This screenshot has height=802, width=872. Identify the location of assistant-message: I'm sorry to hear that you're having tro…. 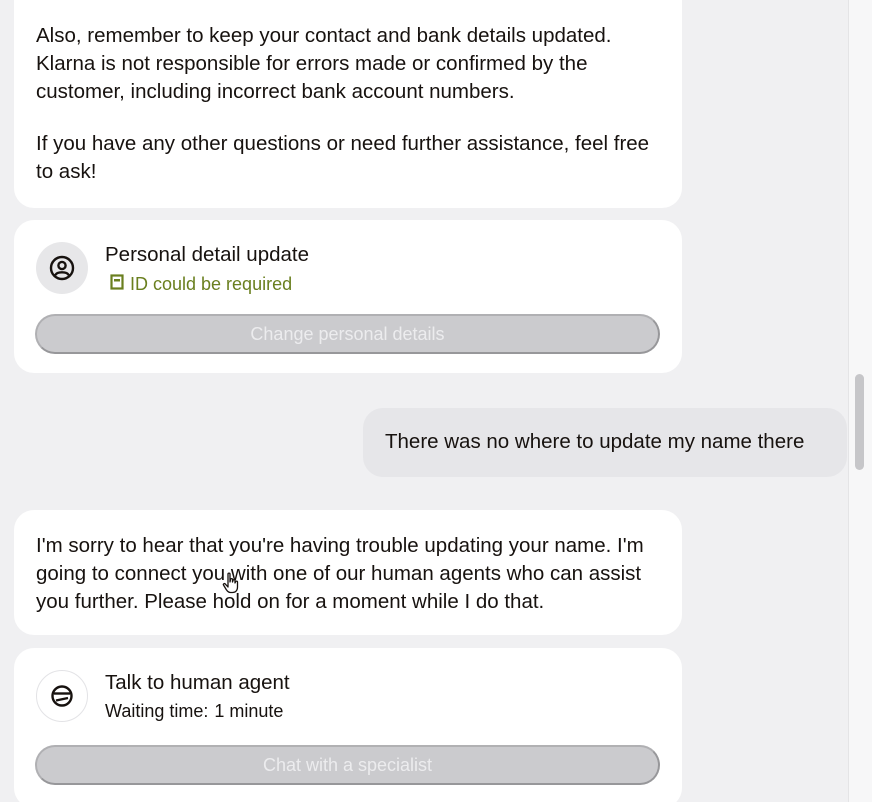
(348, 572).